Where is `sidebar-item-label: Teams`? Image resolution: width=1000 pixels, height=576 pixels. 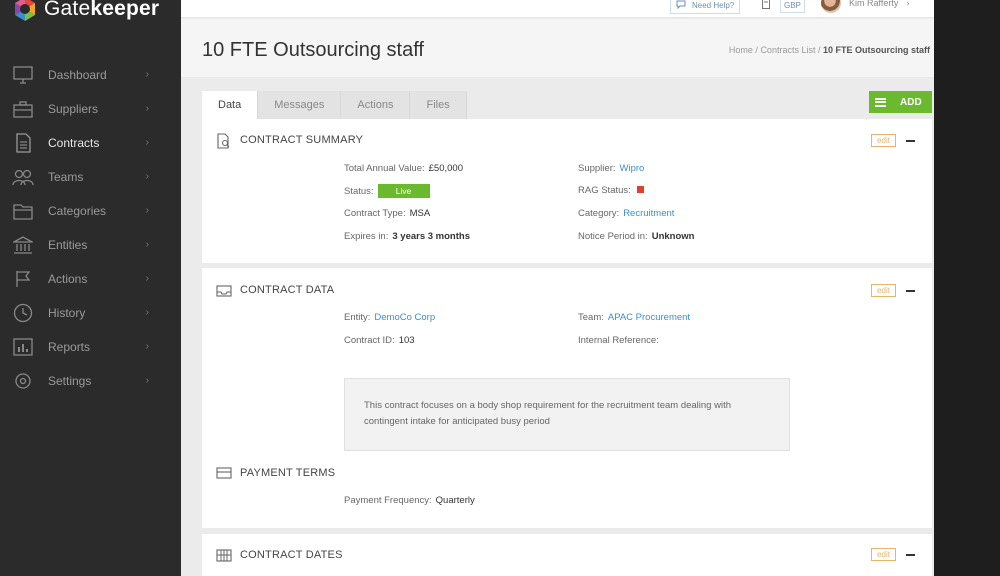 sidebar-item-label: Teams is located at coordinates (66, 177).